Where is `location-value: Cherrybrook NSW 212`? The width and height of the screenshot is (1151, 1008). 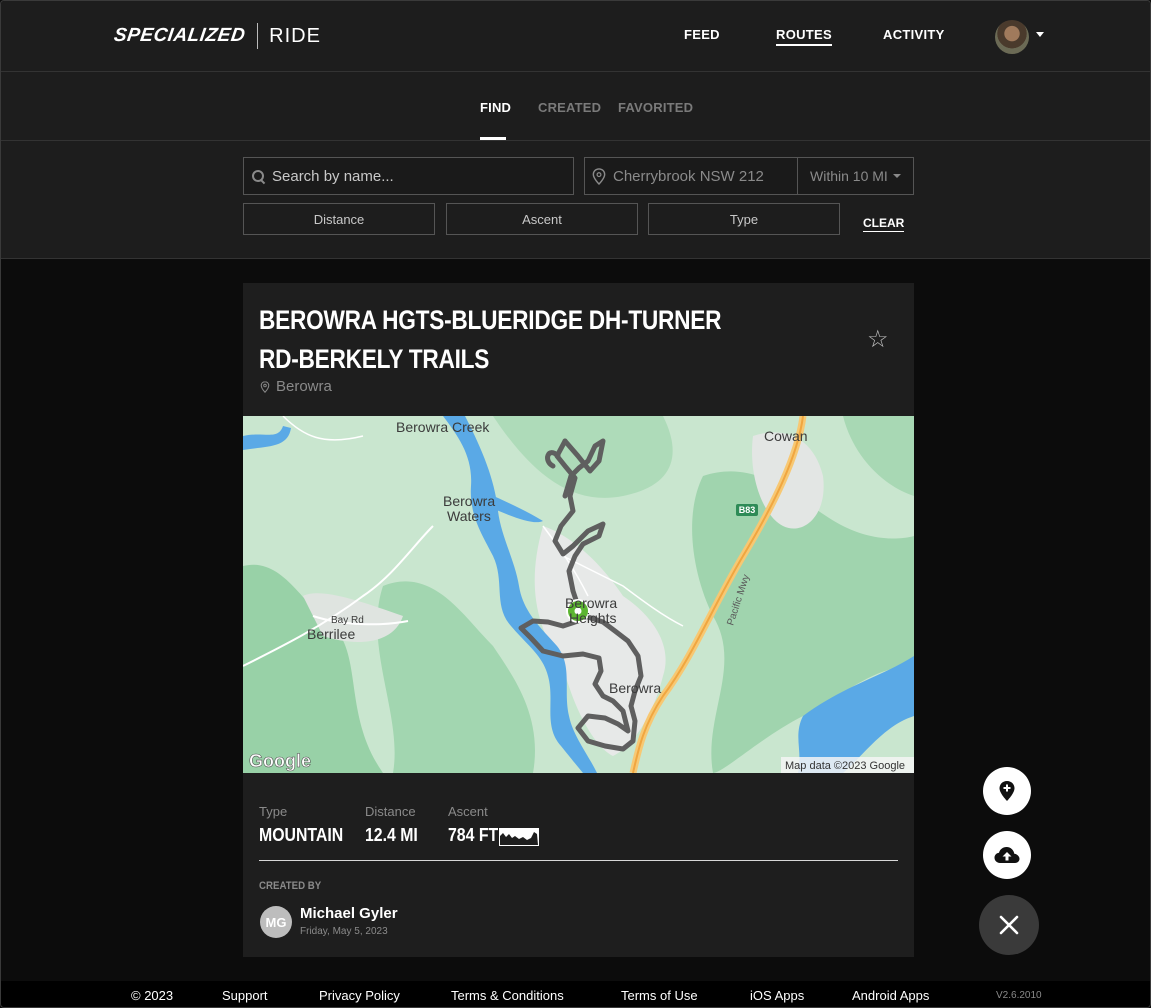
location-value: Cherrybrook NSW 212 is located at coordinates (688, 176).